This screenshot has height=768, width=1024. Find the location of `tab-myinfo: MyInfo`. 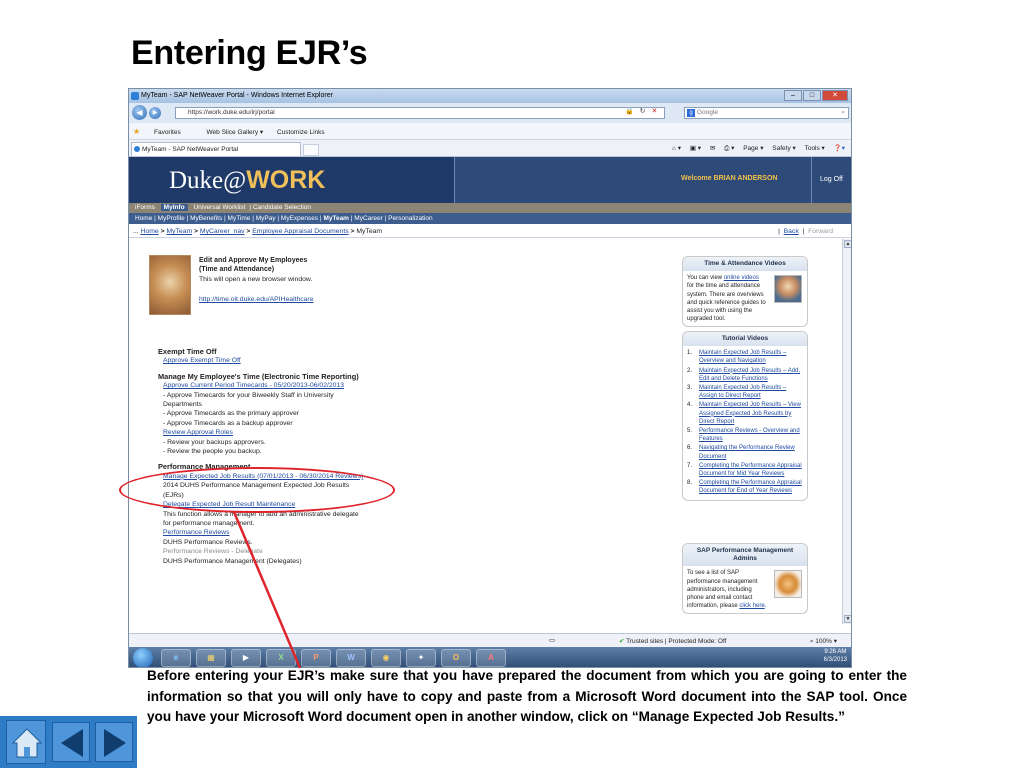

tab-myinfo: MyInfo is located at coordinates (174, 207).